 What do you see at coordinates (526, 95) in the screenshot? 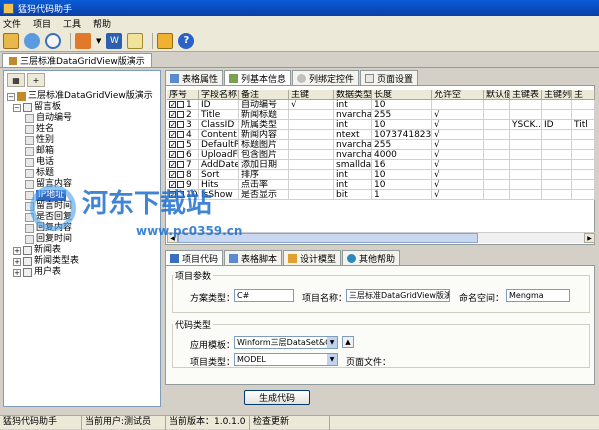
I see `grid-header-cell: 主键表` at bounding box center [526, 95].